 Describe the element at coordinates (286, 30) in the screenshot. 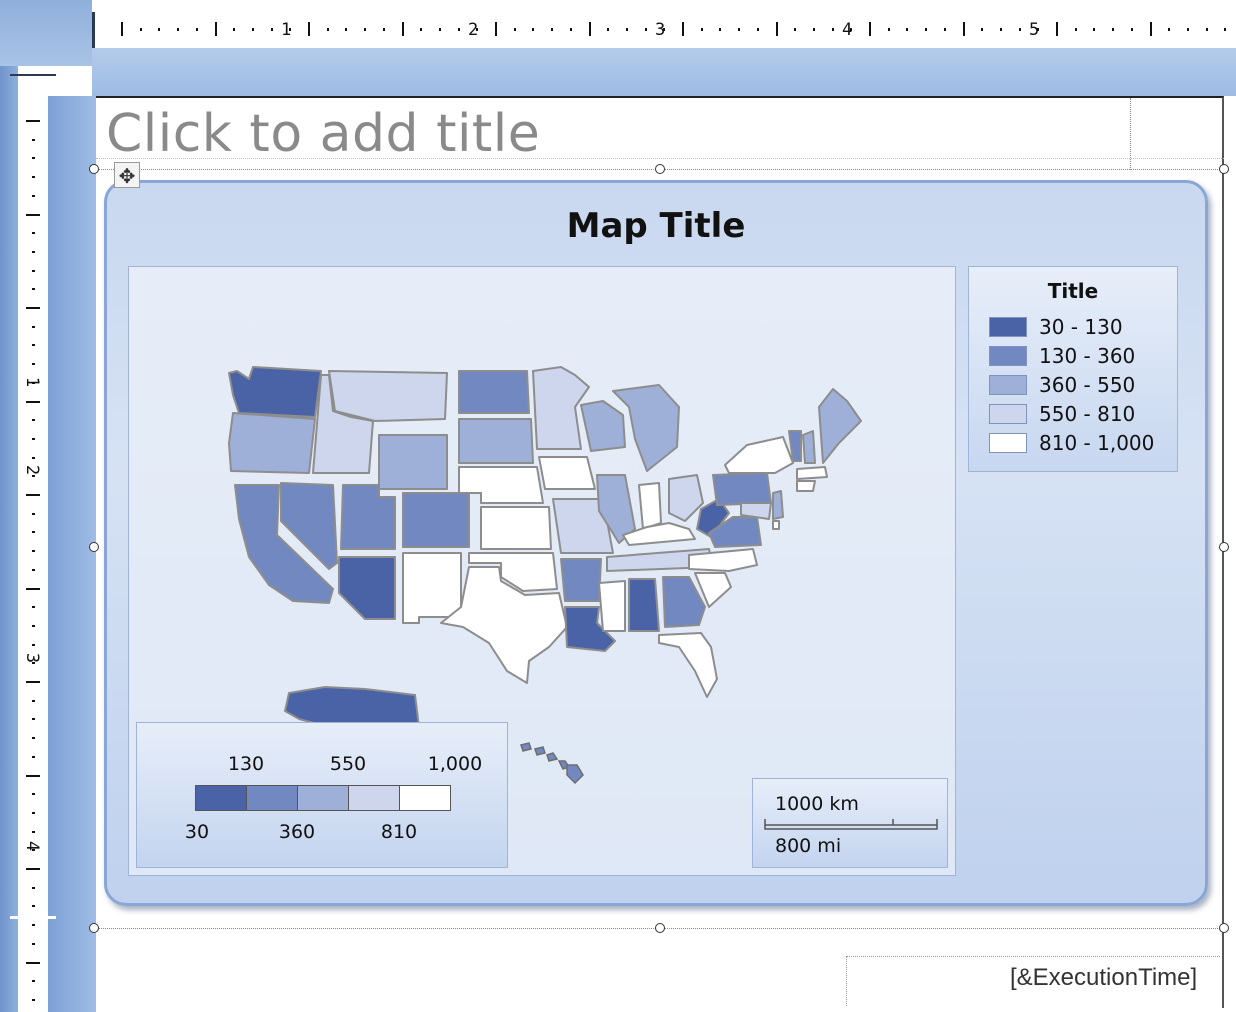

I see `ruler-label: 1` at that location.